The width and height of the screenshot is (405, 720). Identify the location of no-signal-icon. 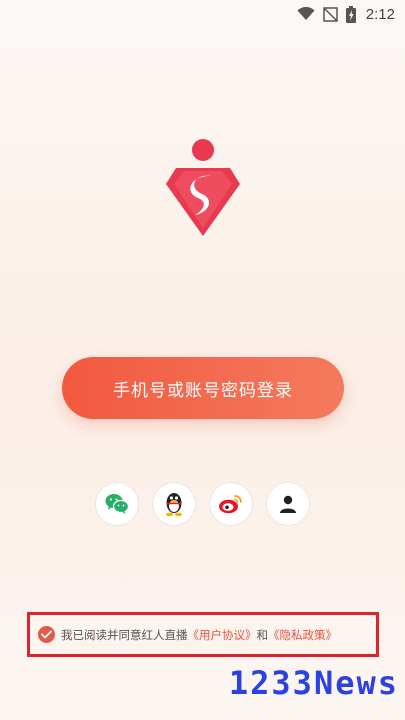
(330, 14).